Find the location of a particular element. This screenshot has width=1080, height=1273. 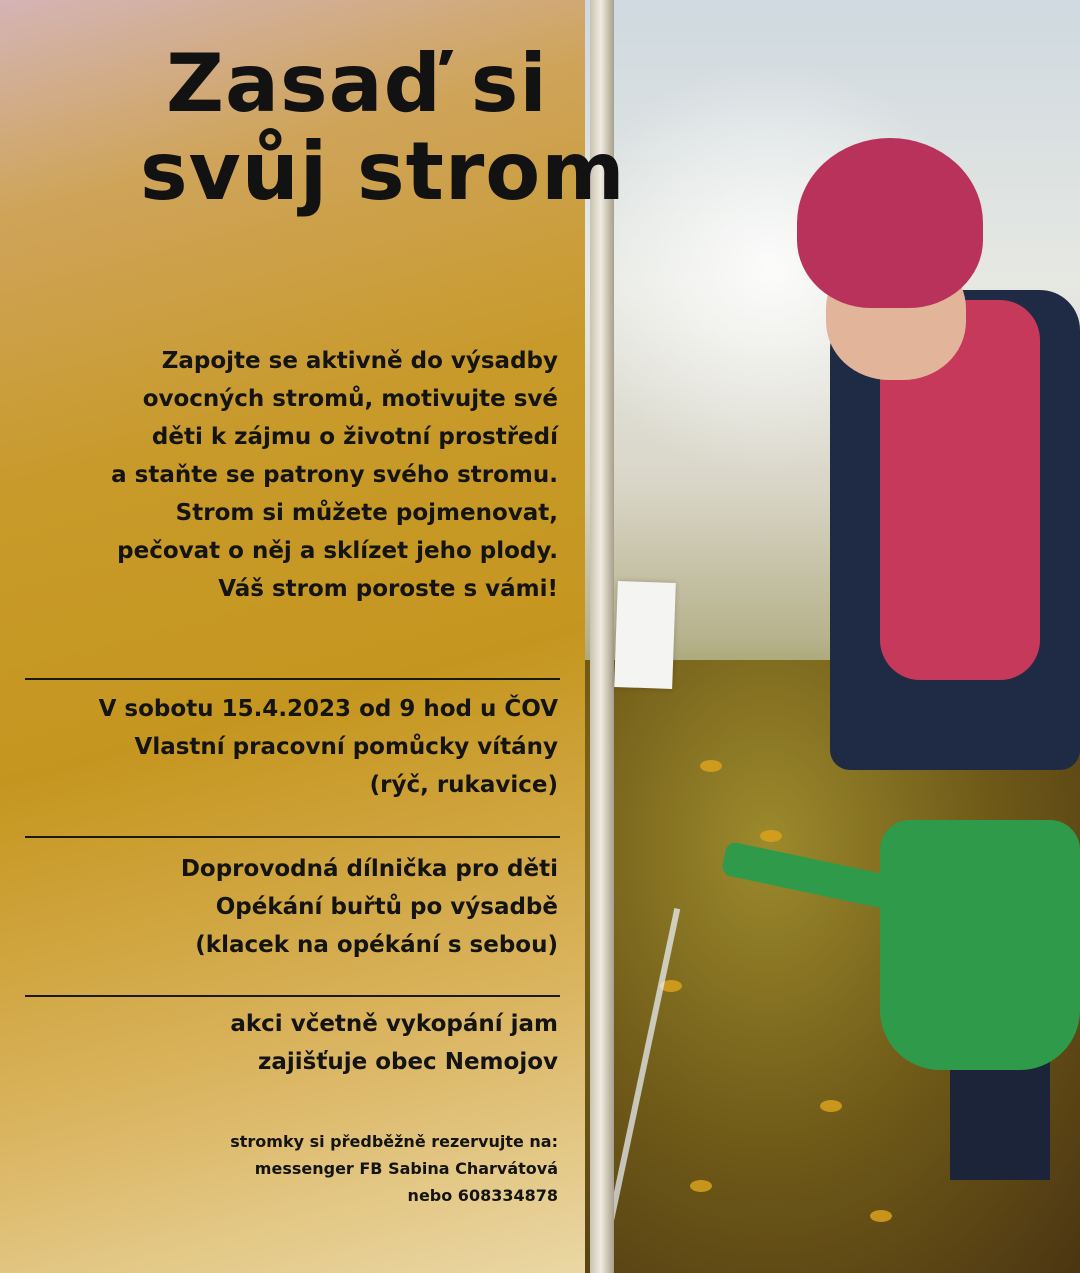

event-line: Vlastní pracovní pomůcky vítány is located at coordinates (346, 747).